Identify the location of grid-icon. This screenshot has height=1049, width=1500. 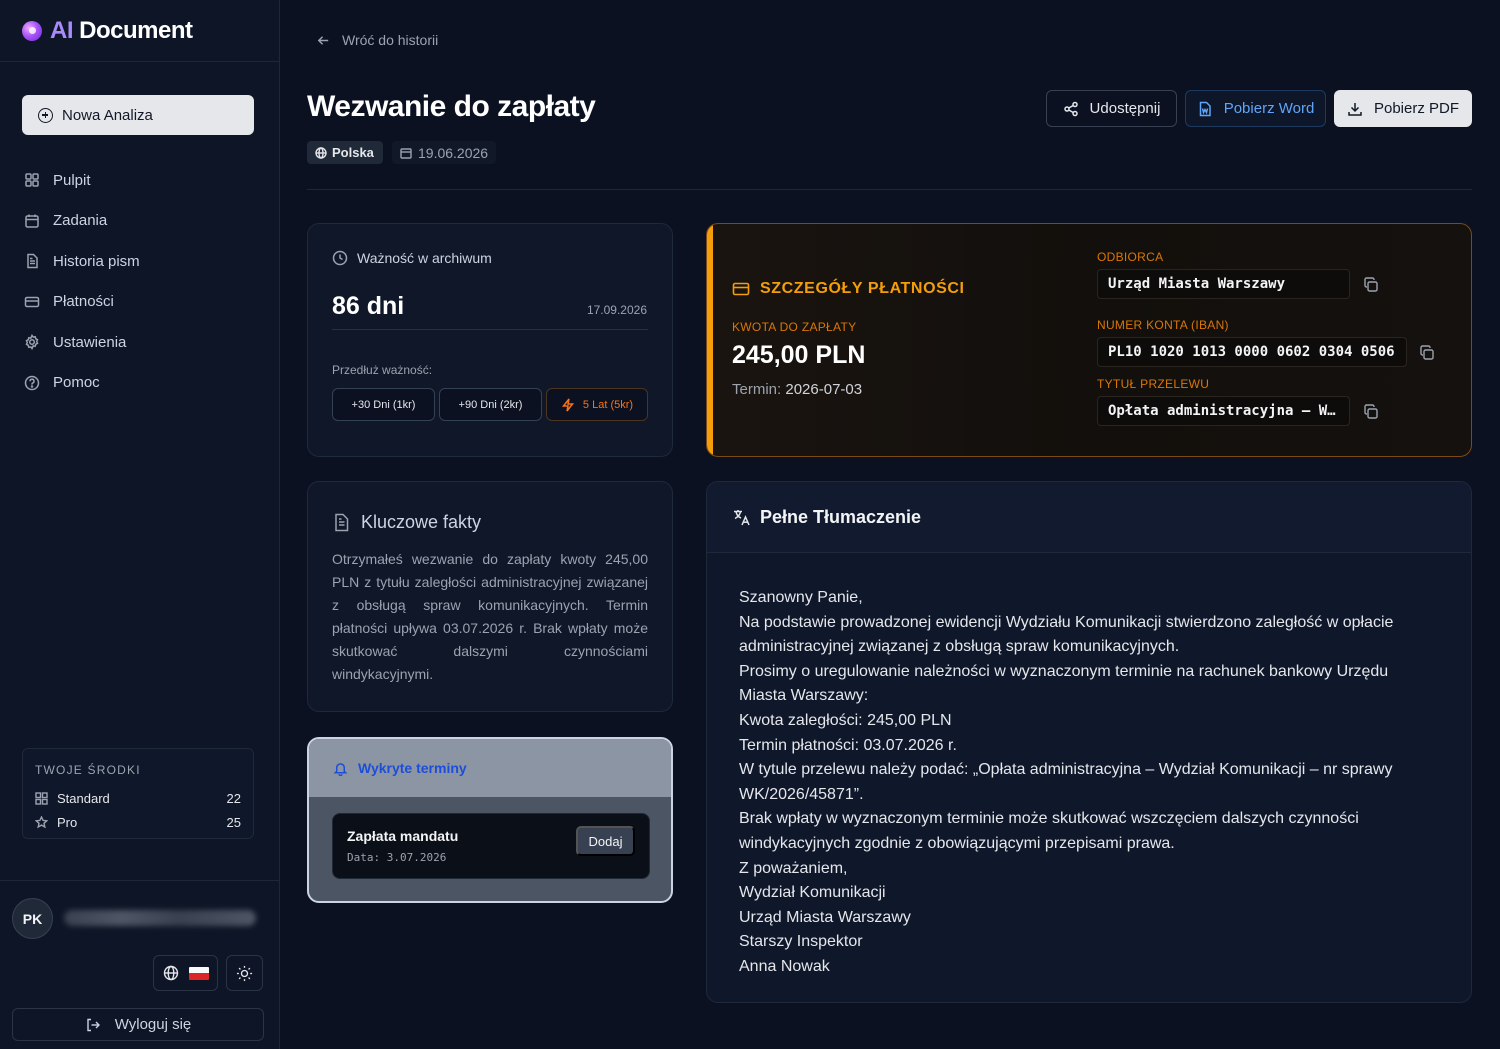
(41, 798).